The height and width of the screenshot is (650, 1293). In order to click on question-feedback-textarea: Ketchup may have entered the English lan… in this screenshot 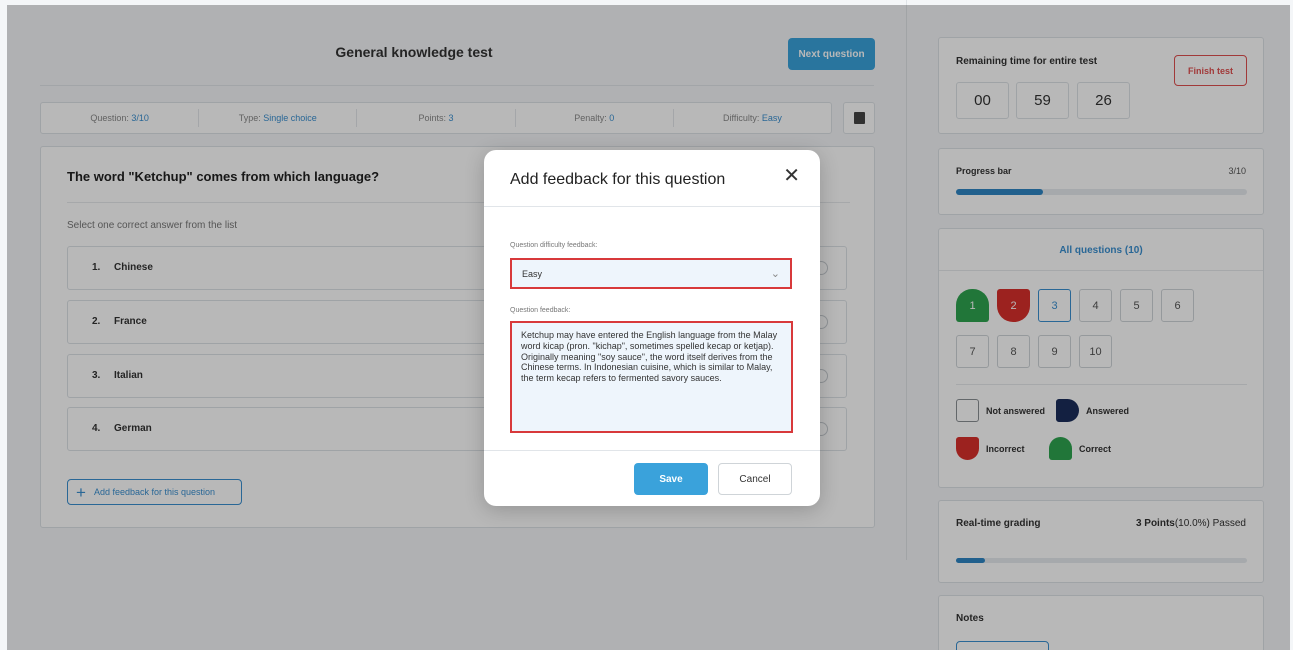, I will do `click(651, 377)`.